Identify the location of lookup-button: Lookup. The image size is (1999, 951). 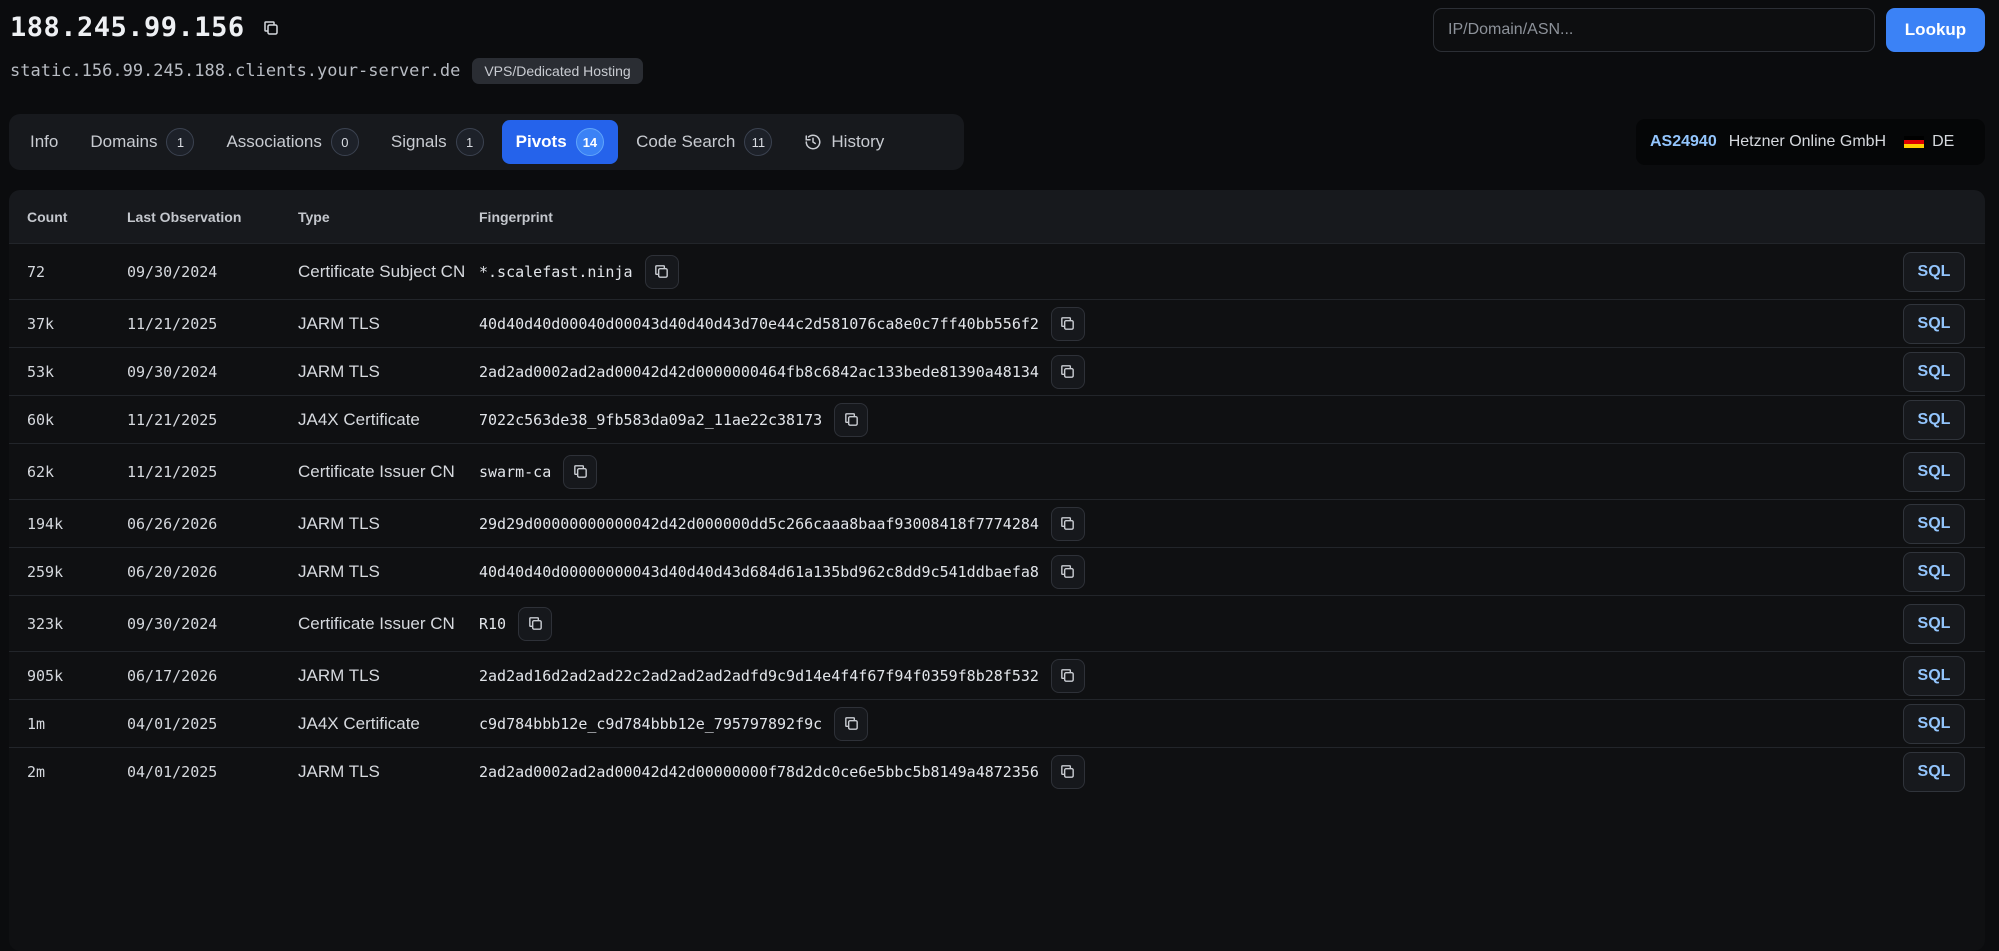
(1935, 30).